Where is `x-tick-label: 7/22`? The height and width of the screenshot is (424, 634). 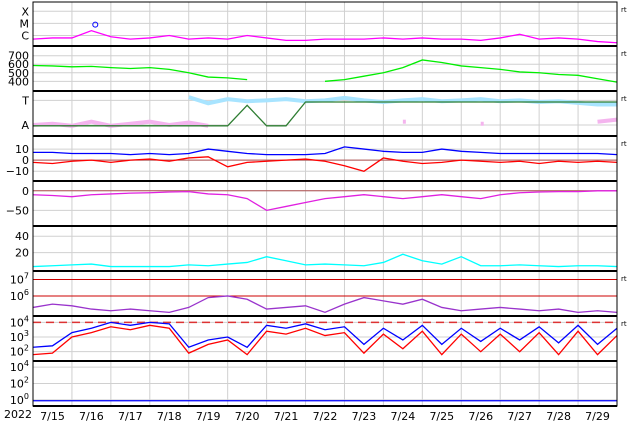 x-tick-label: 7/22 is located at coordinates (325, 416).